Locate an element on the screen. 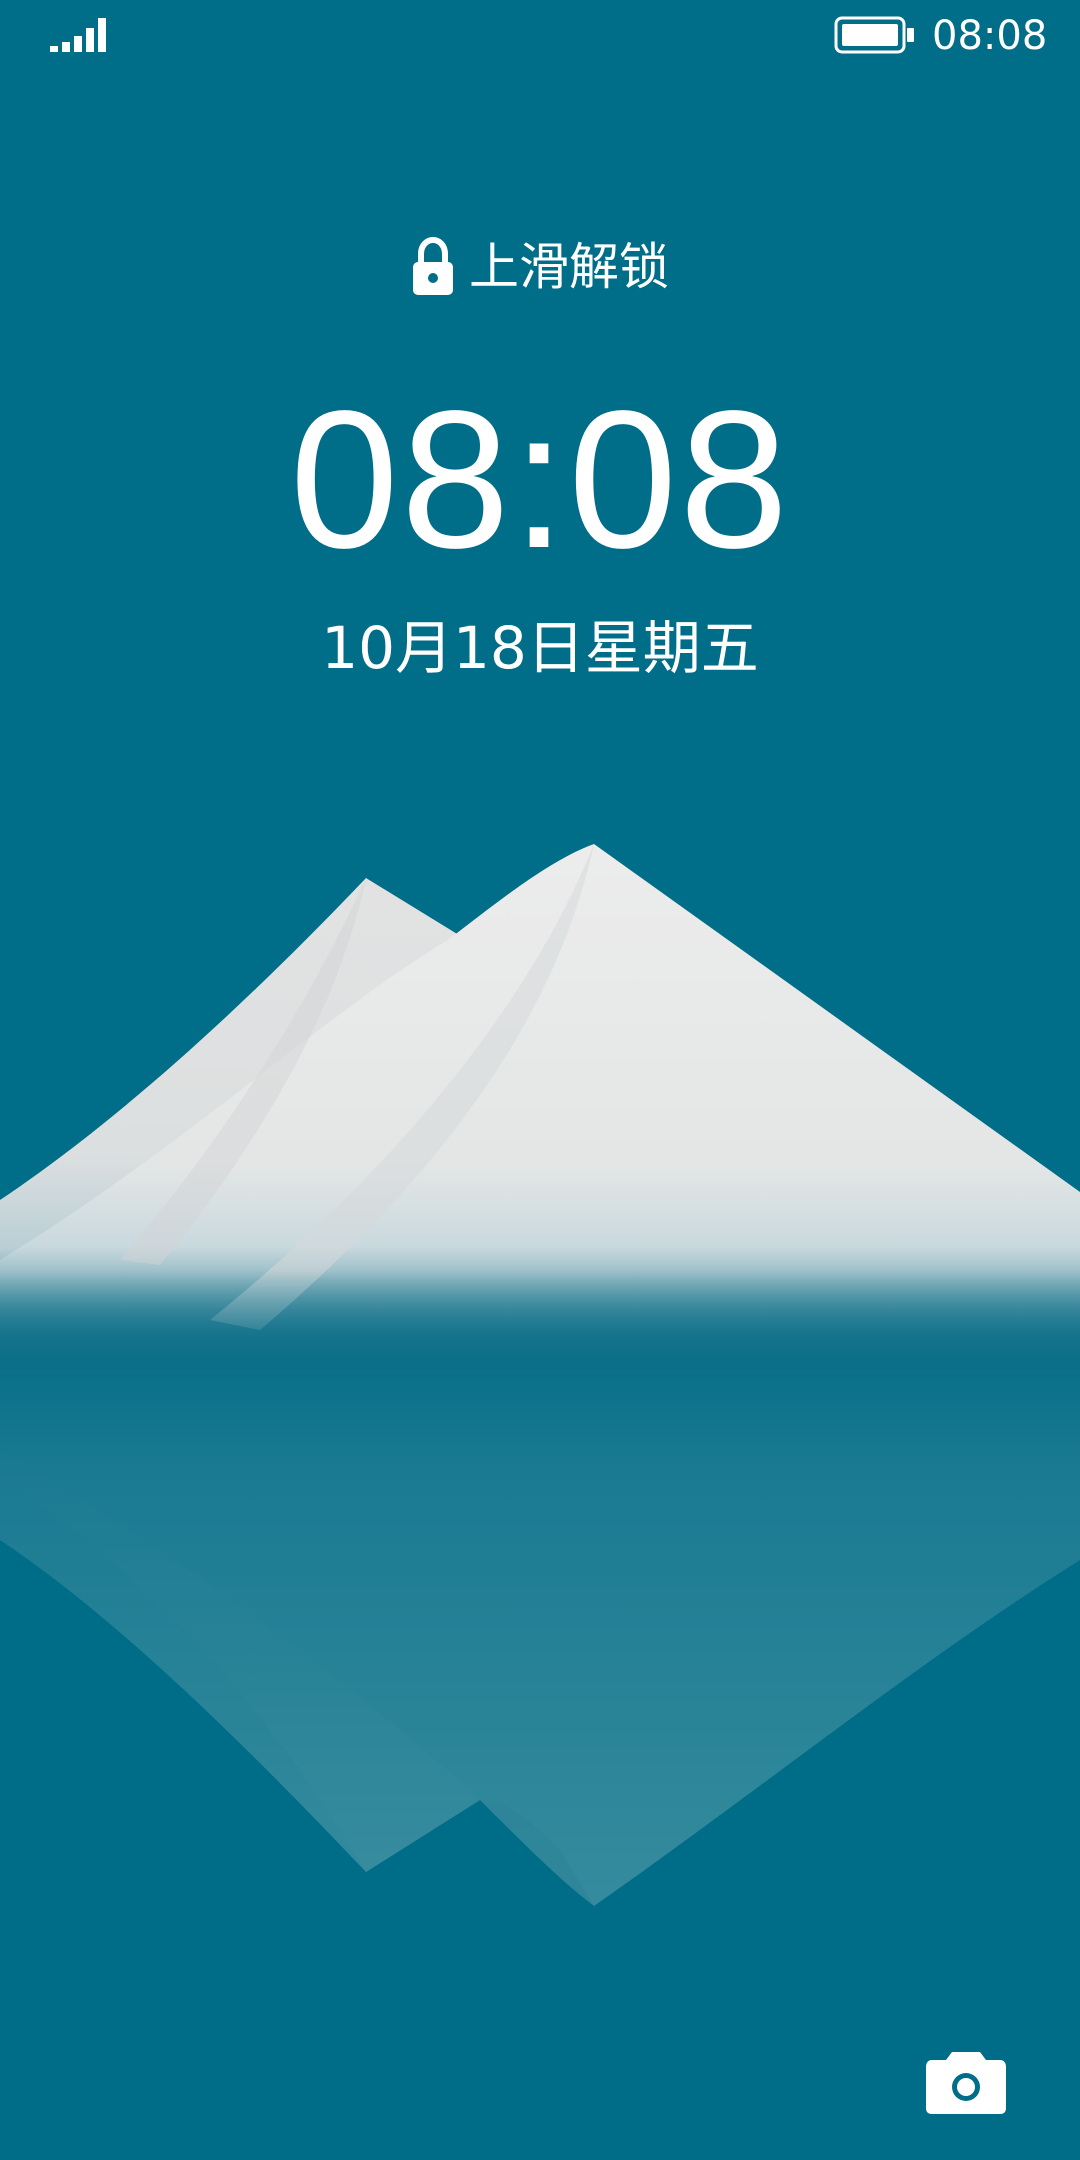 The height and width of the screenshot is (2160, 1080). signal-strength-icon is located at coordinates (78, 35).